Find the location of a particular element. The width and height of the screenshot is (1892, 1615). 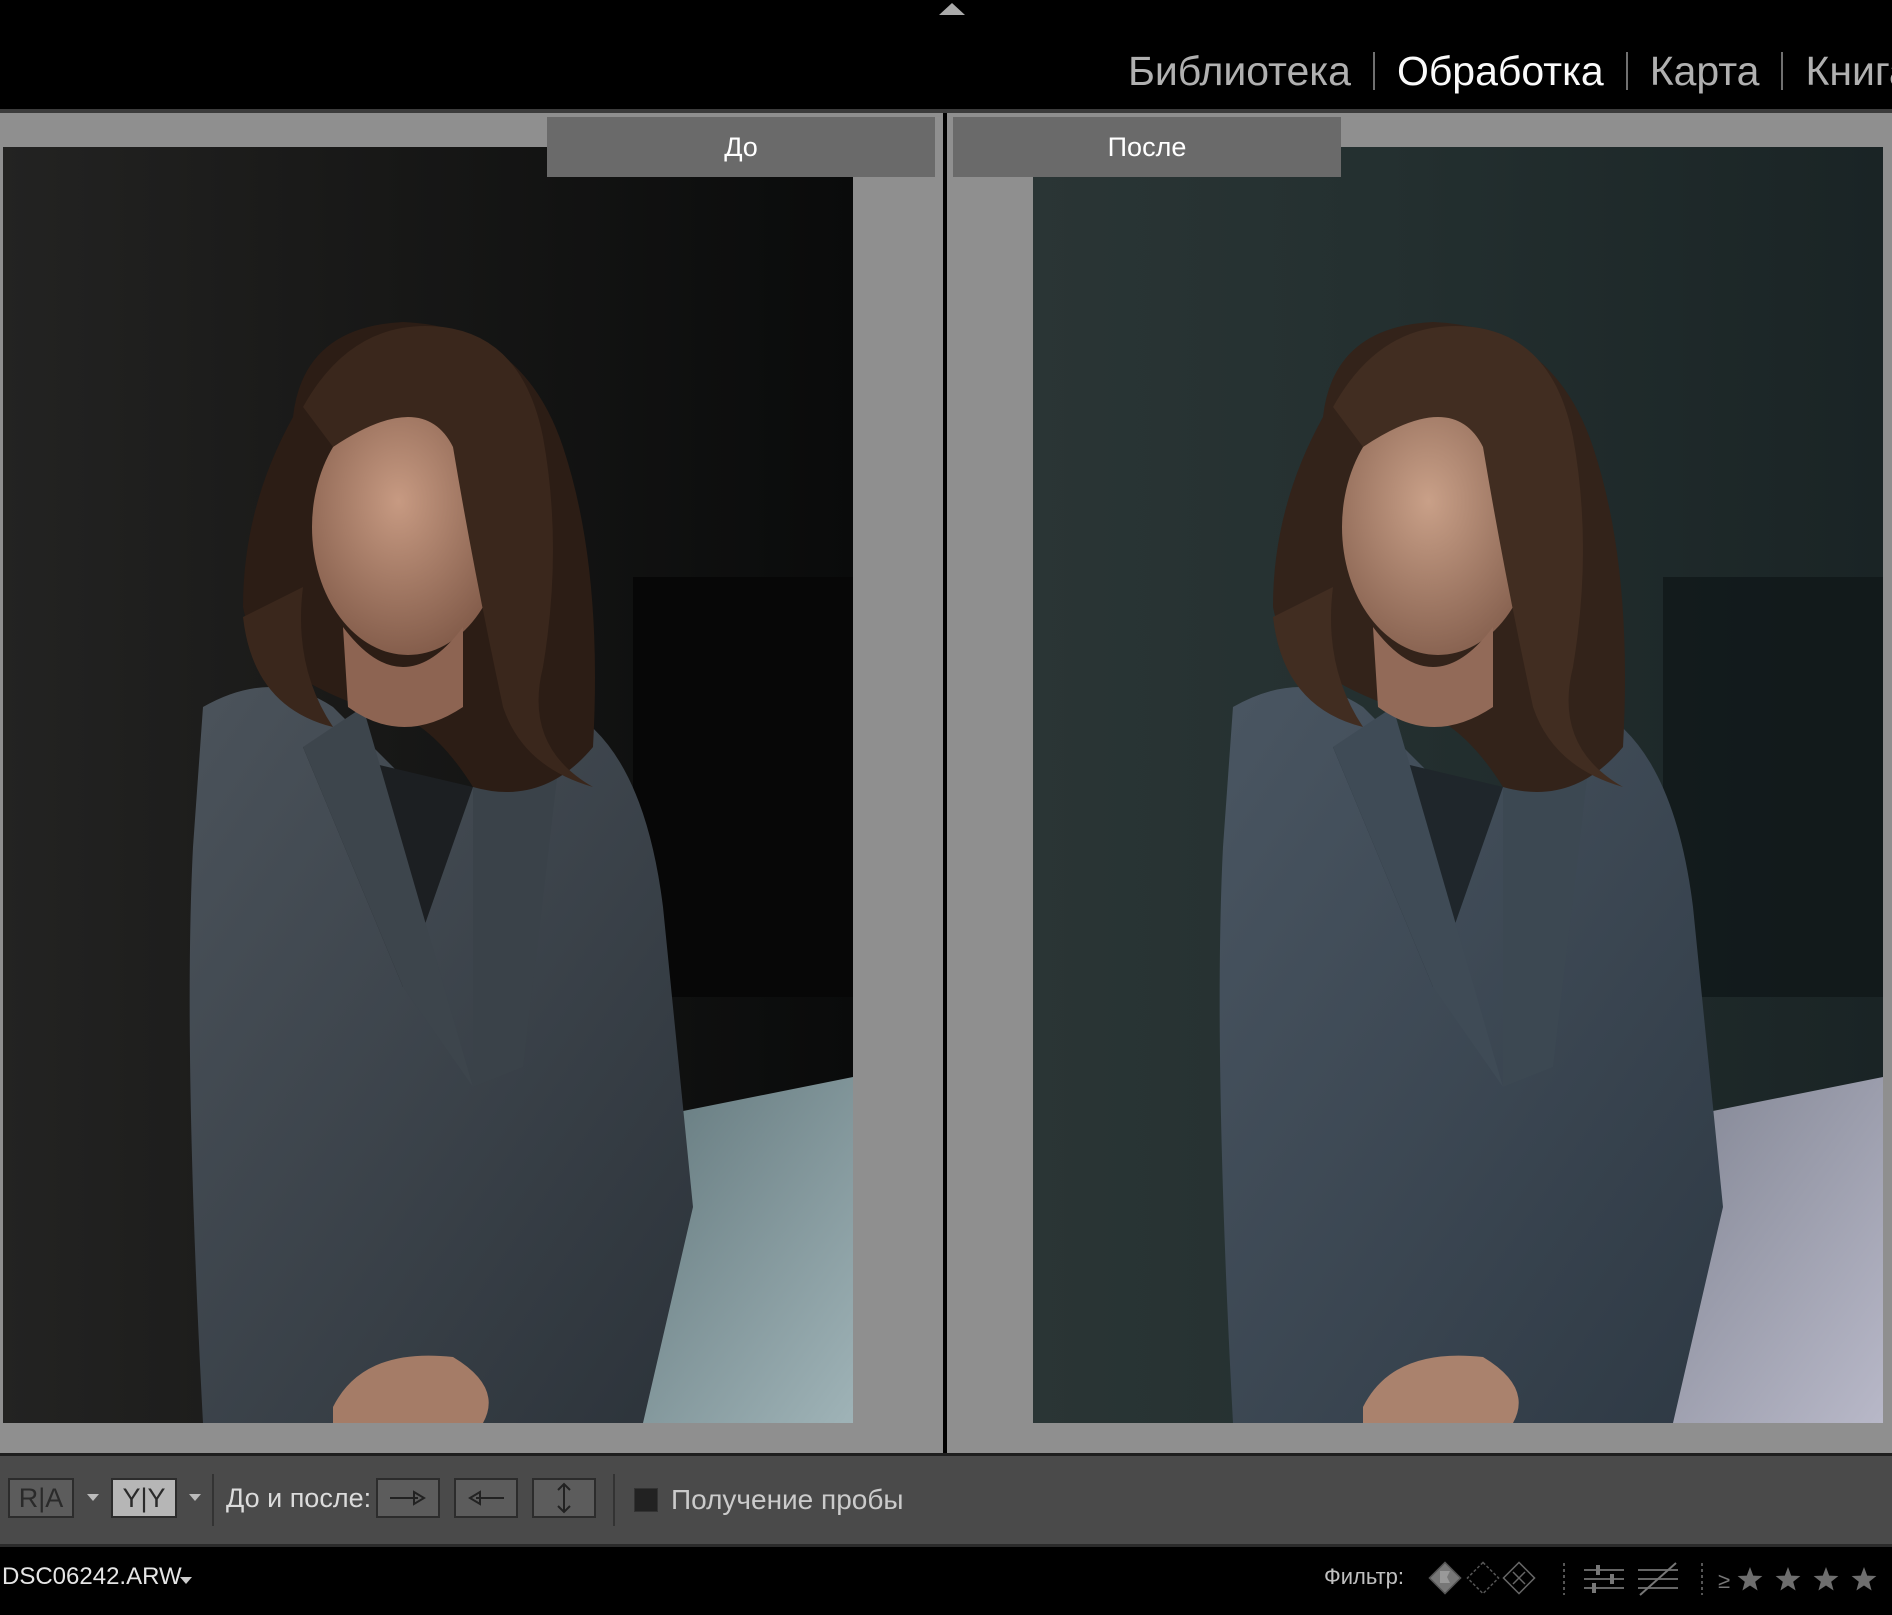

unedited-filter-icon is located at coordinates (1658, 1579).